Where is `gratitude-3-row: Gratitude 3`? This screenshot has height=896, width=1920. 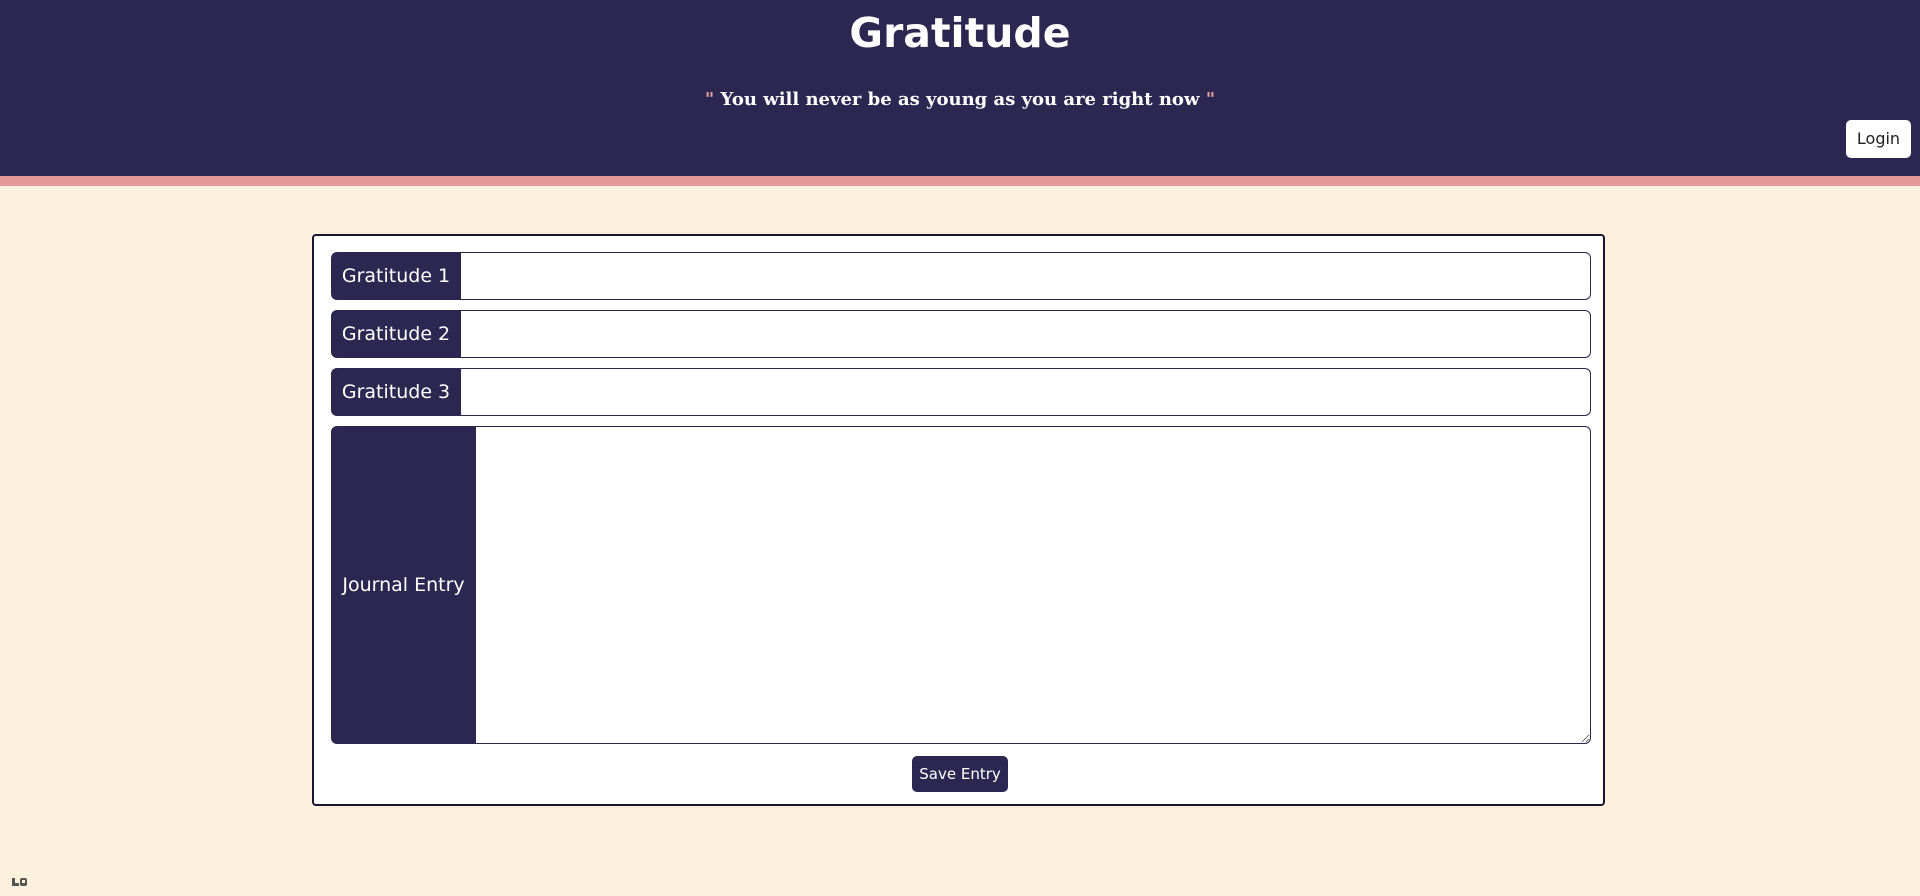
gratitude-3-row: Gratitude 3 is located at coordinates (961, 392).